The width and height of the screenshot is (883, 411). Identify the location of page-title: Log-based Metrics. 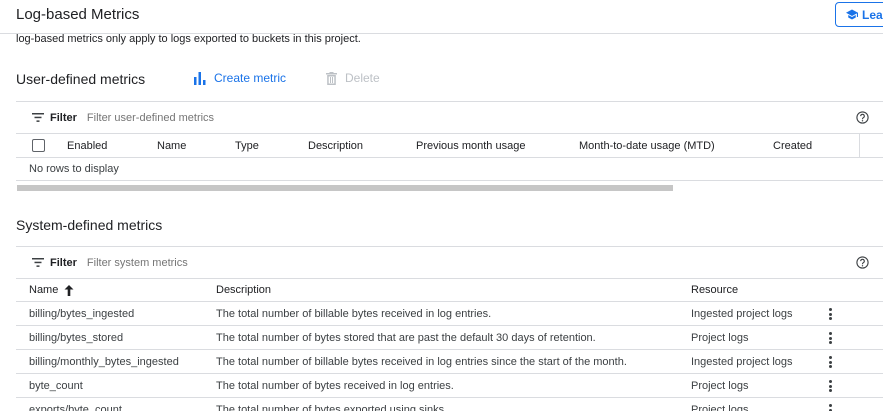
(78, 14).